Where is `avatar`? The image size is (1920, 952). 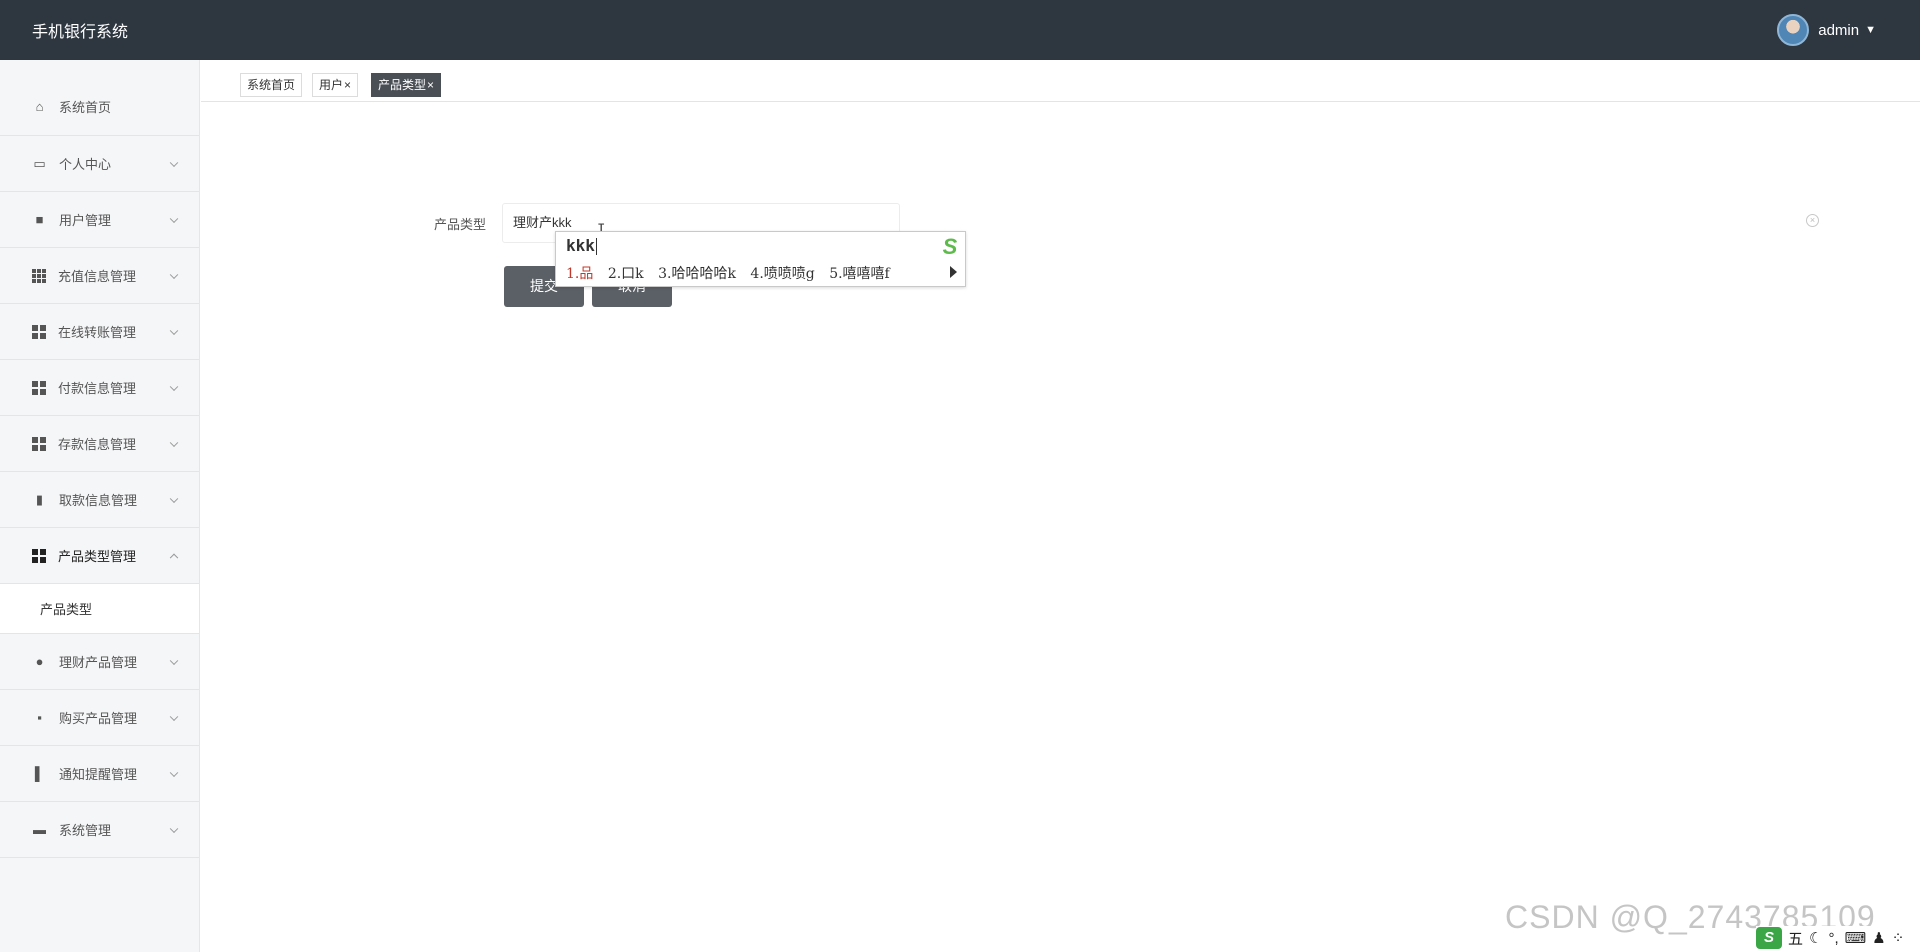
avatar is located at coordinates (1793, 30).